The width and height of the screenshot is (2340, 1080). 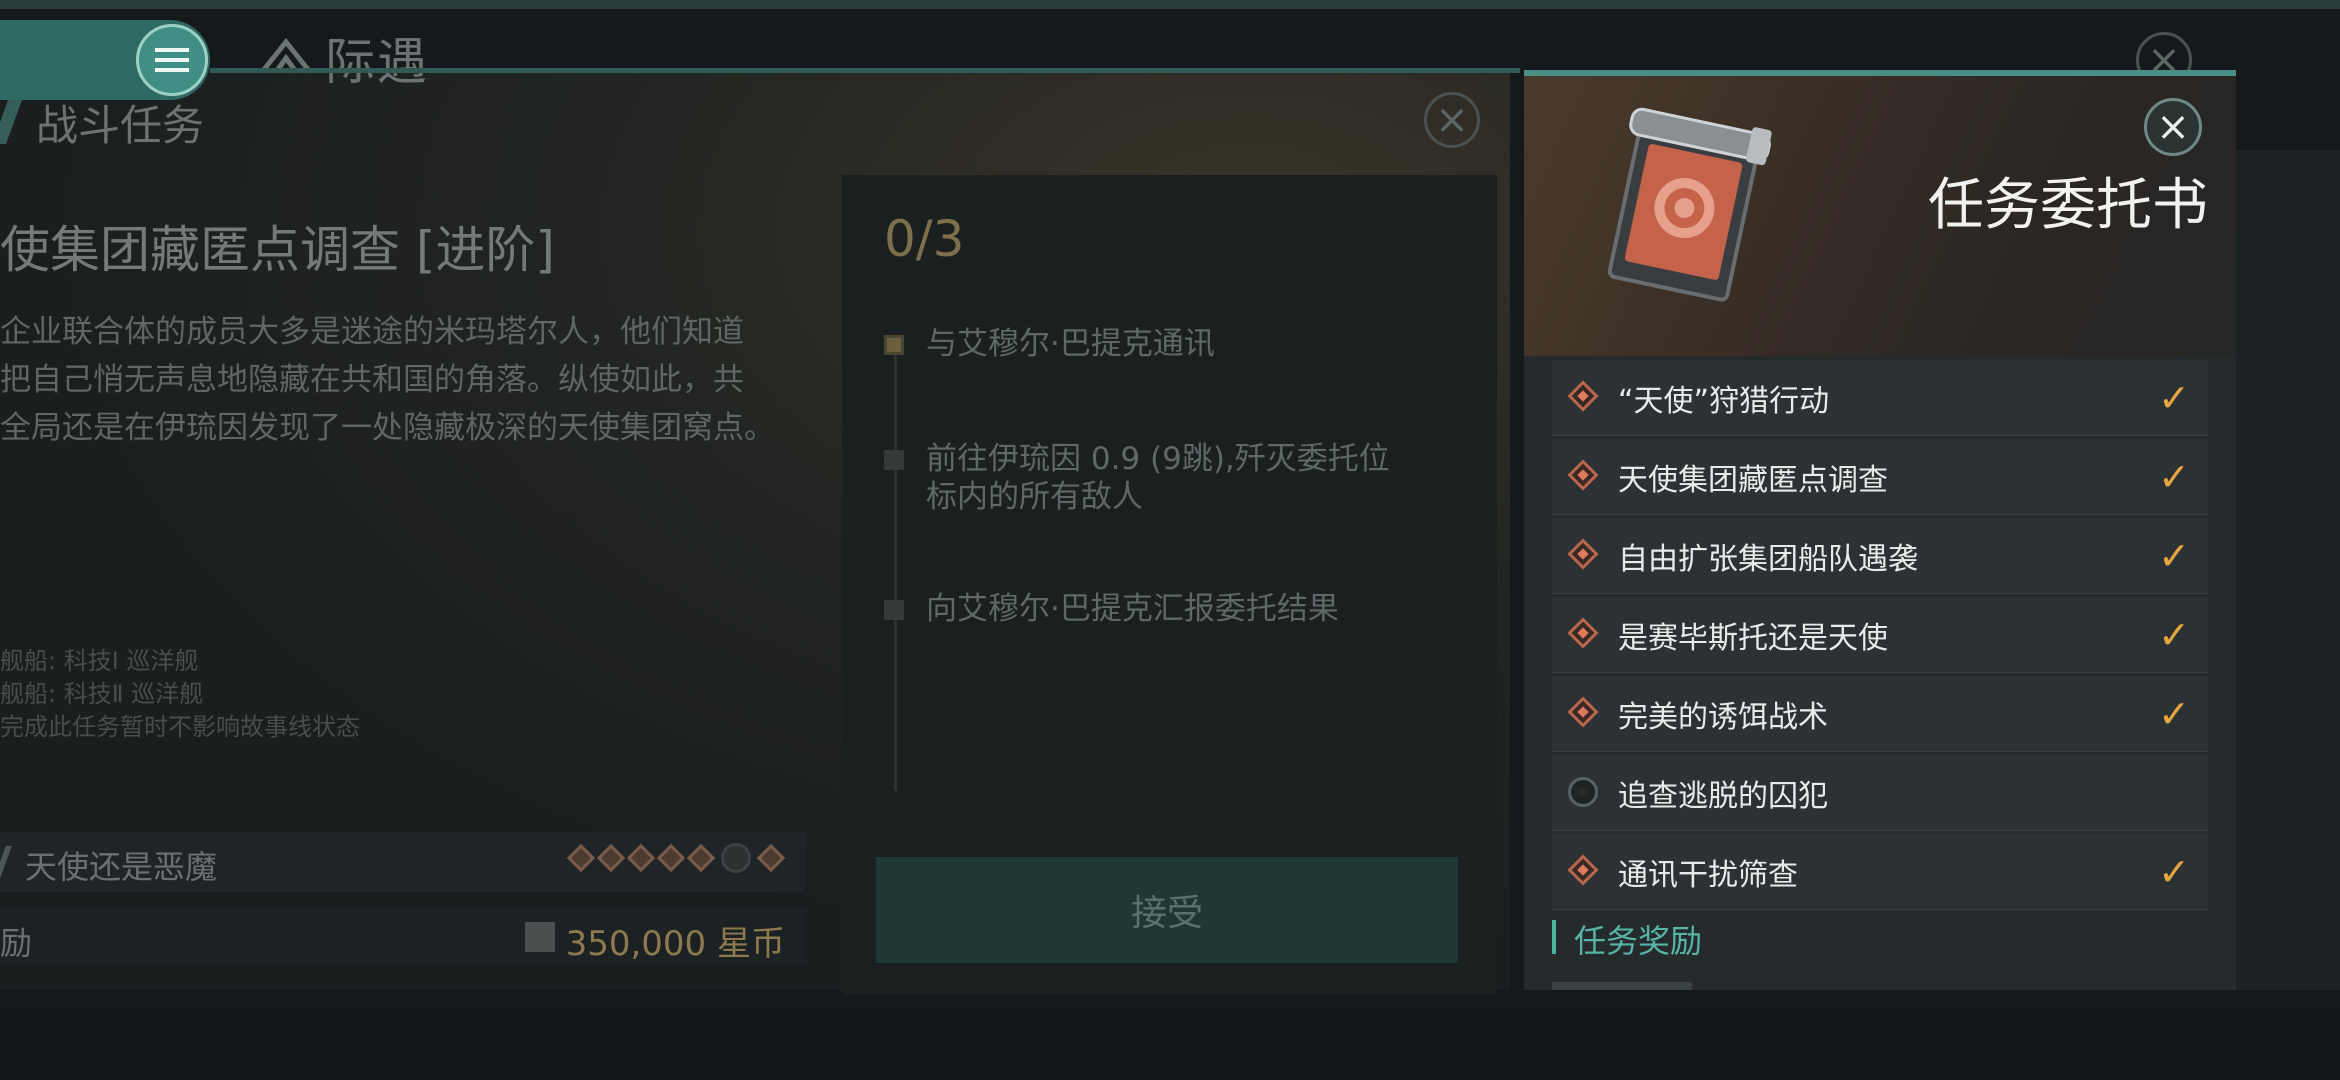 I want to click on chain-progress, so click(x=676, y=858).